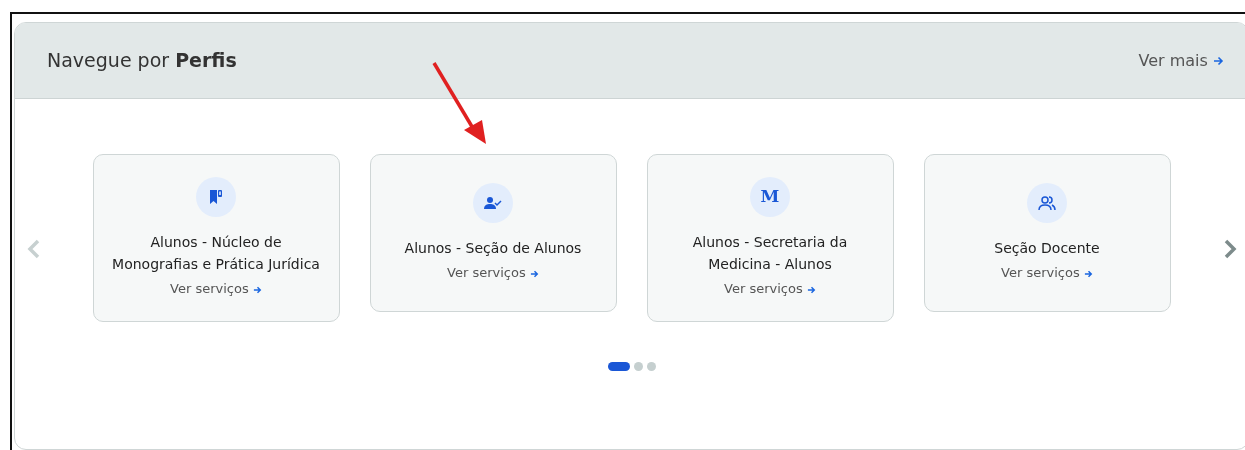 The image size is (1245, 450). Describe the element at coordinates (1229, 248) in the screenshot. I see `next-icon` at that location.